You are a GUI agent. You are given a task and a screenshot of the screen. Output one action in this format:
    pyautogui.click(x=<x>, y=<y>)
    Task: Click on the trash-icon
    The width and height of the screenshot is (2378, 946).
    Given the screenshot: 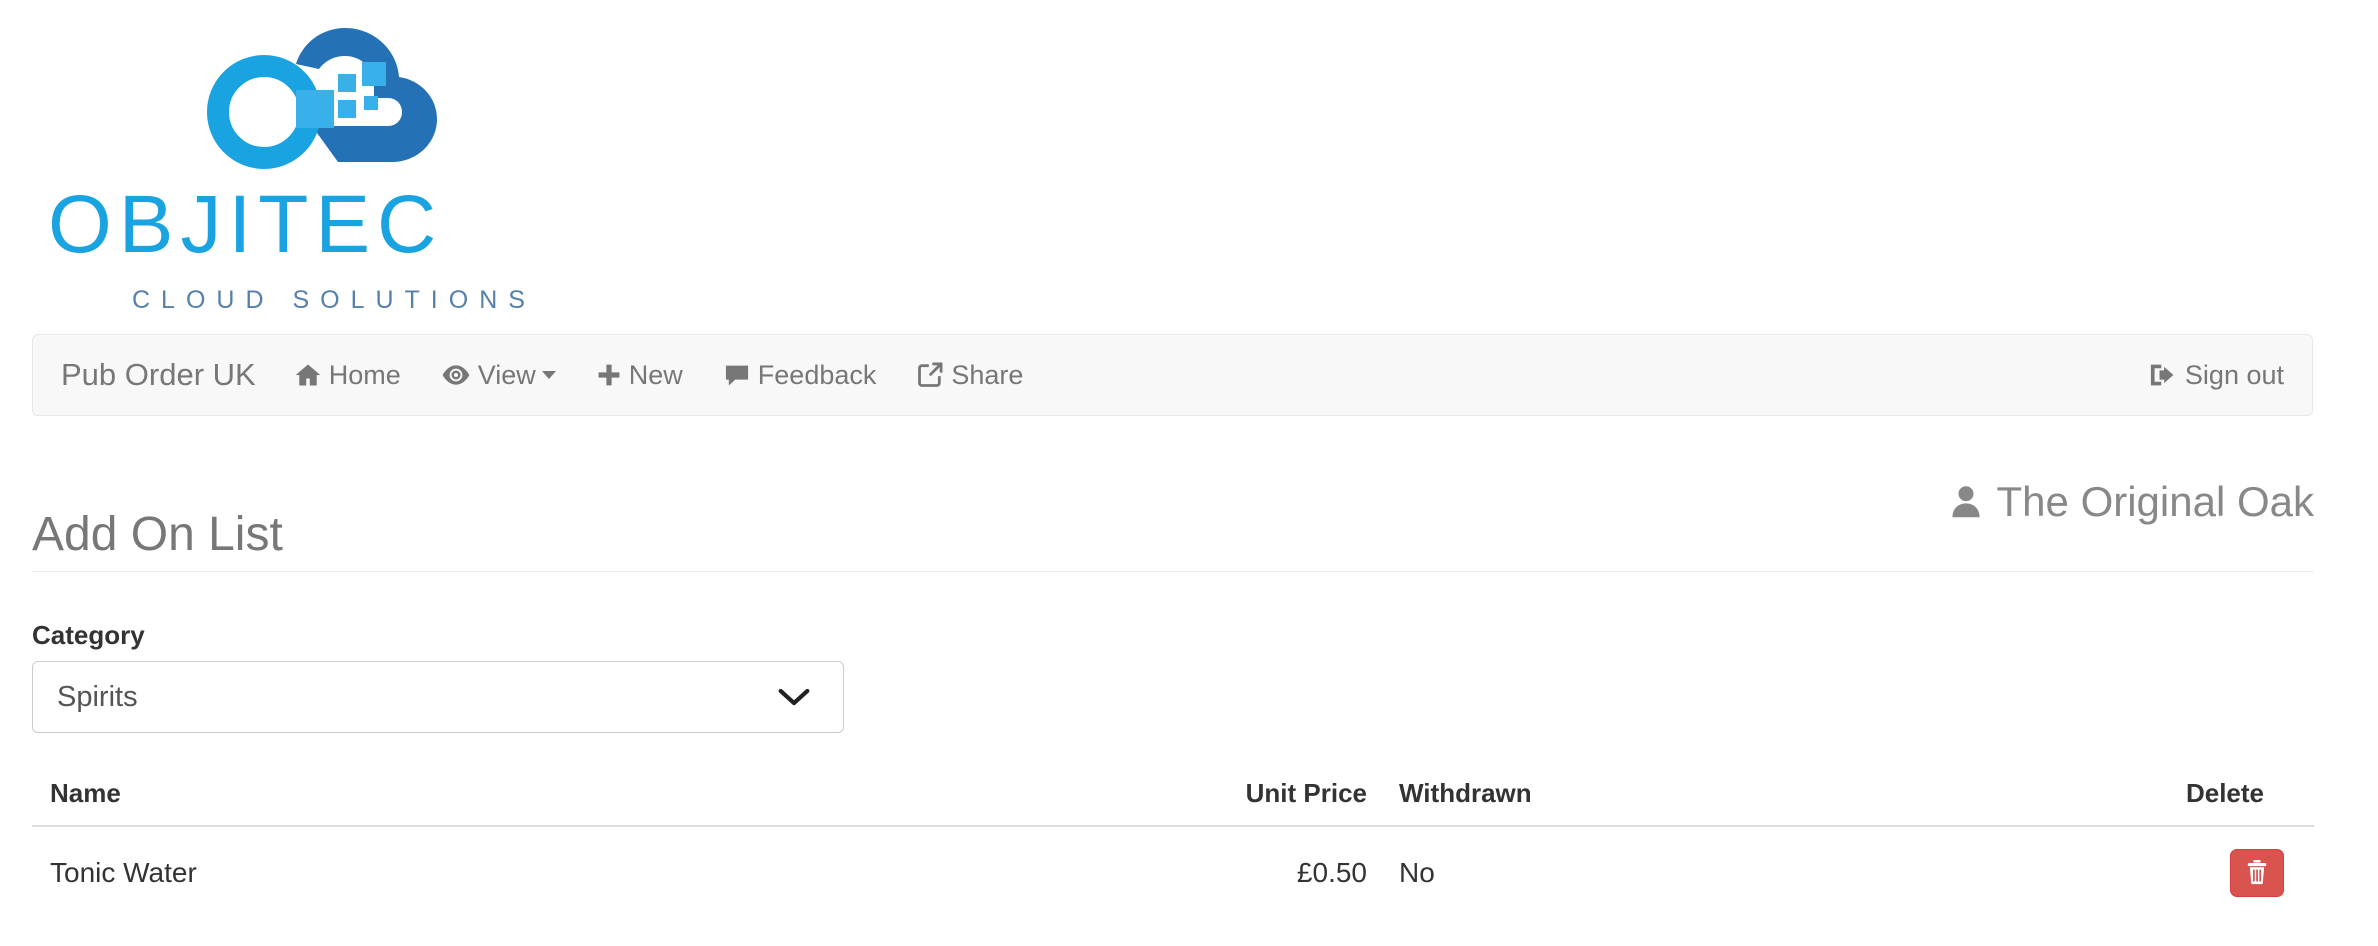 What is the action you would take?
    pyautogui.click(x=2257, y=873)
    